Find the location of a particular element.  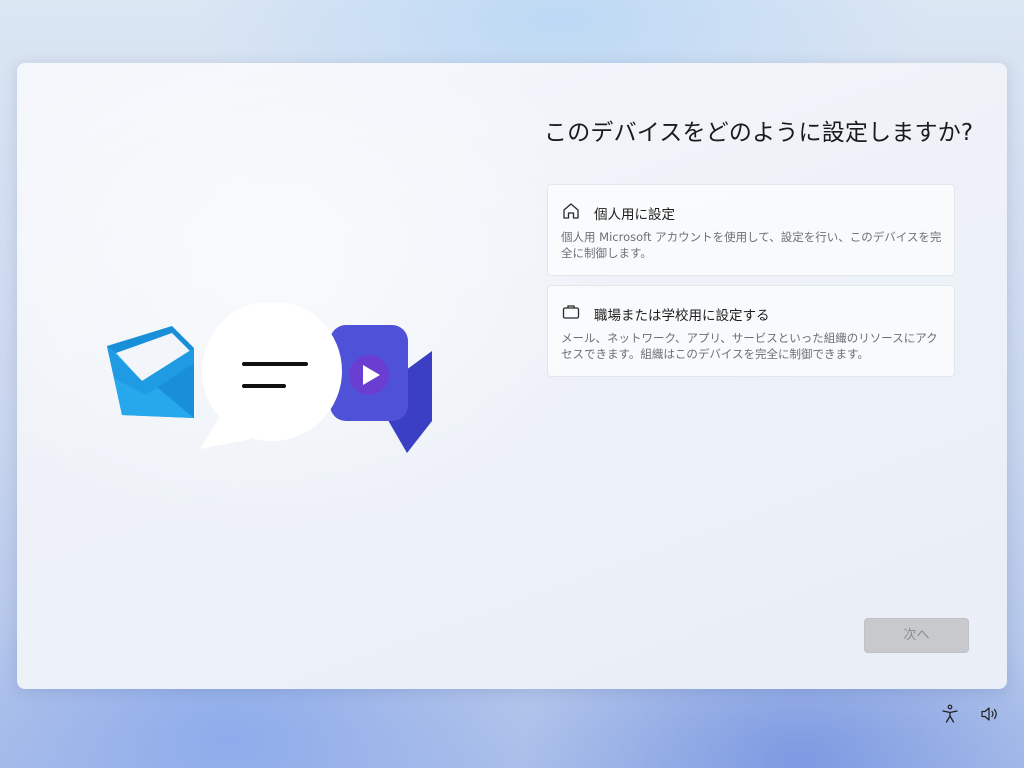

page-title: このデバイスをどのように設定しますか? is located at coordinates (759, 133).